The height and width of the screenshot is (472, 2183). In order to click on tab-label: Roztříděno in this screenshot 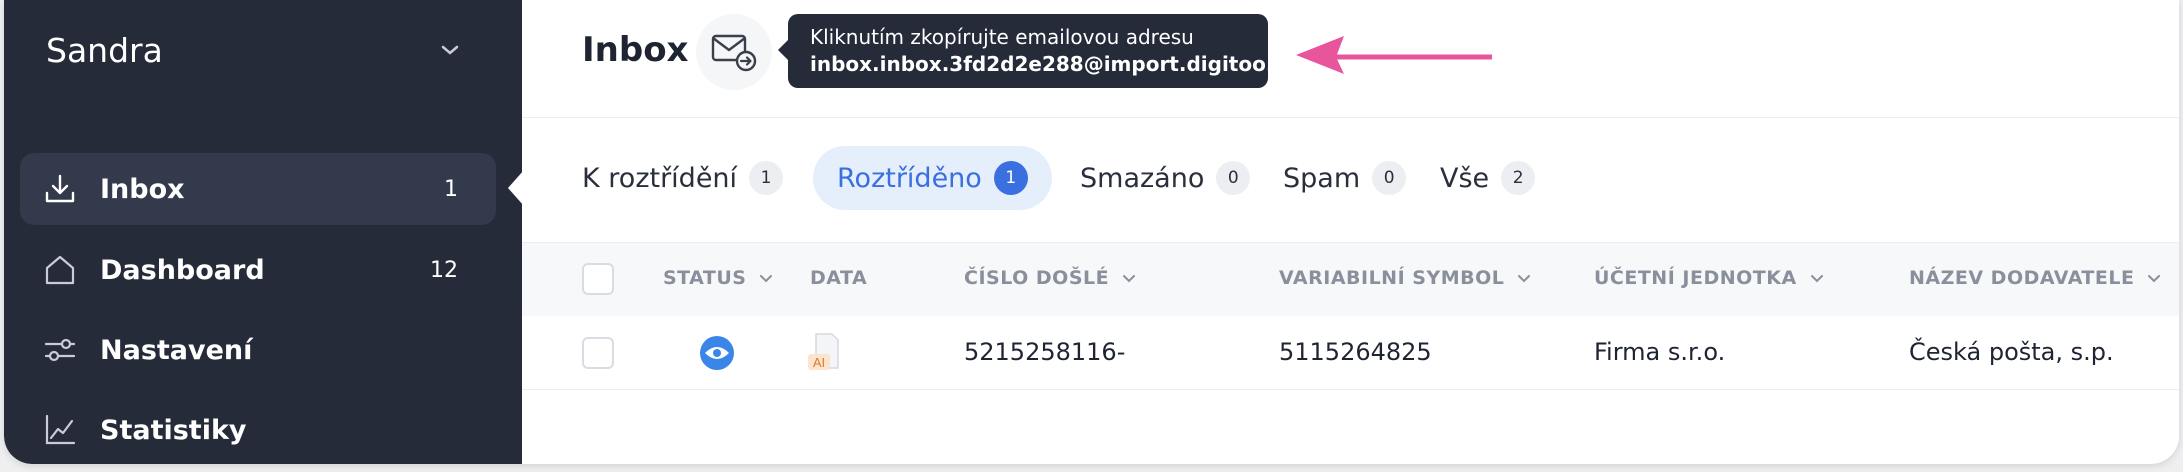, I will do `click(909, 178)`.